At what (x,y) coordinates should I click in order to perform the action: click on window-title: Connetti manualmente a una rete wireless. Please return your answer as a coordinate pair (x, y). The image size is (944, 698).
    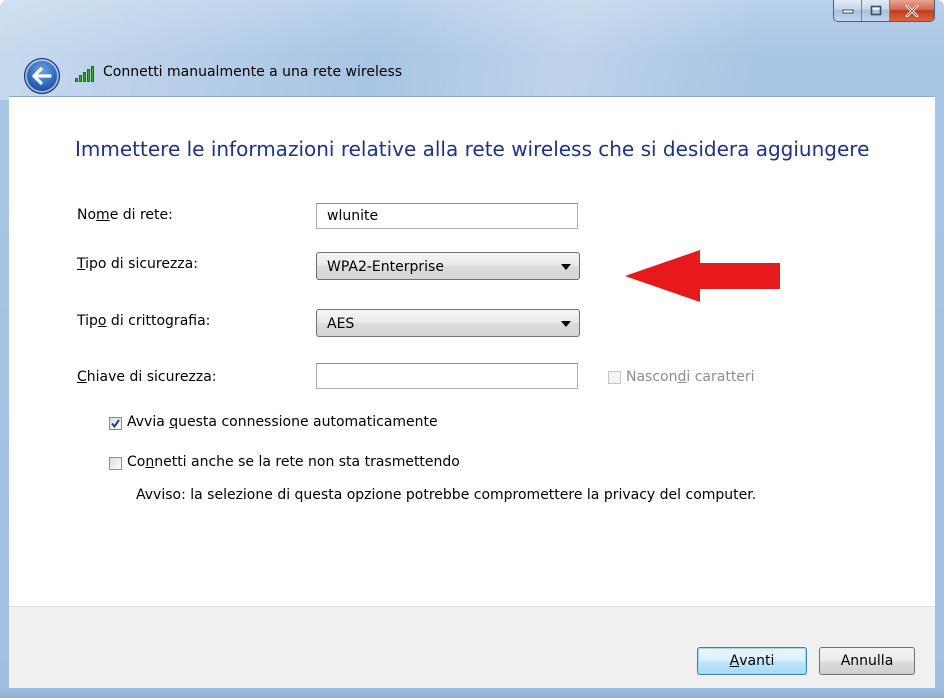
    Looking at the image, I should click on (253, 72).